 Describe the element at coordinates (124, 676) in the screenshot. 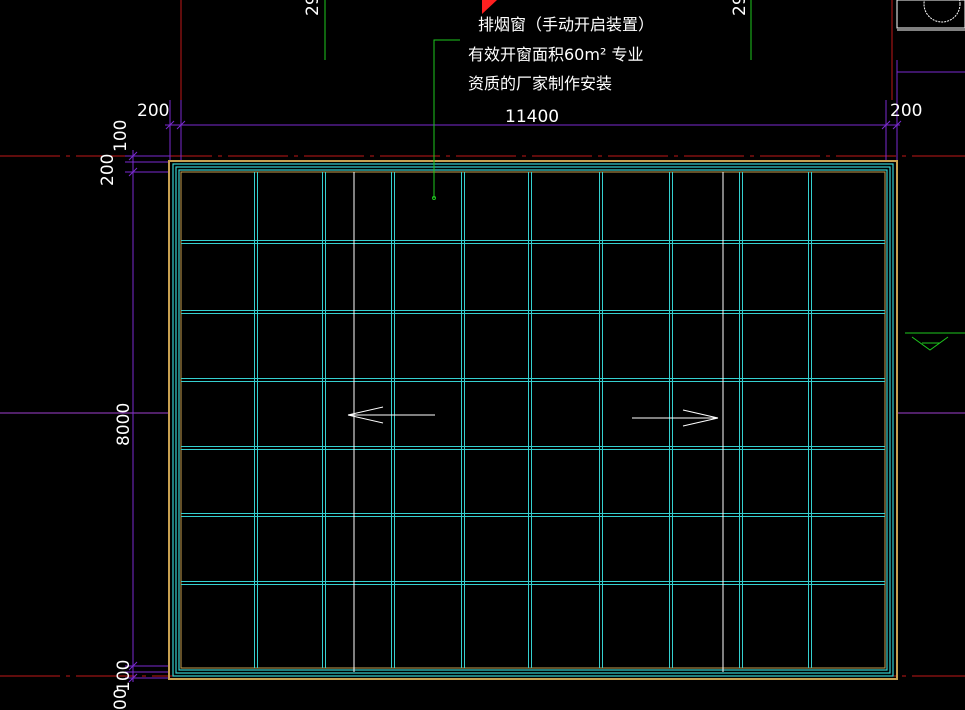

I see `dim-bottom-a: 100` at that location.